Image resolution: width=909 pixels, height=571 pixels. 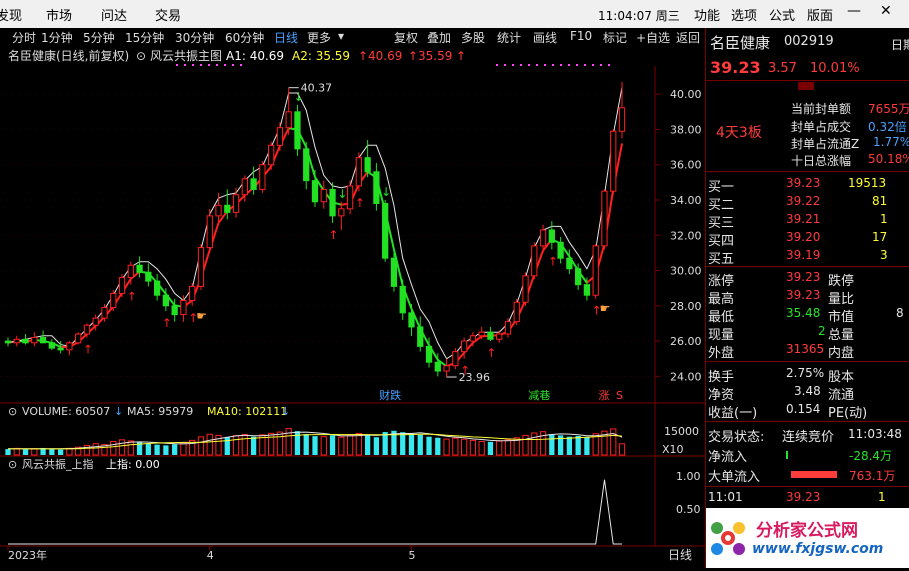 I want to click on net-inflow-value: -28.4万, so click(x=871, y=456).